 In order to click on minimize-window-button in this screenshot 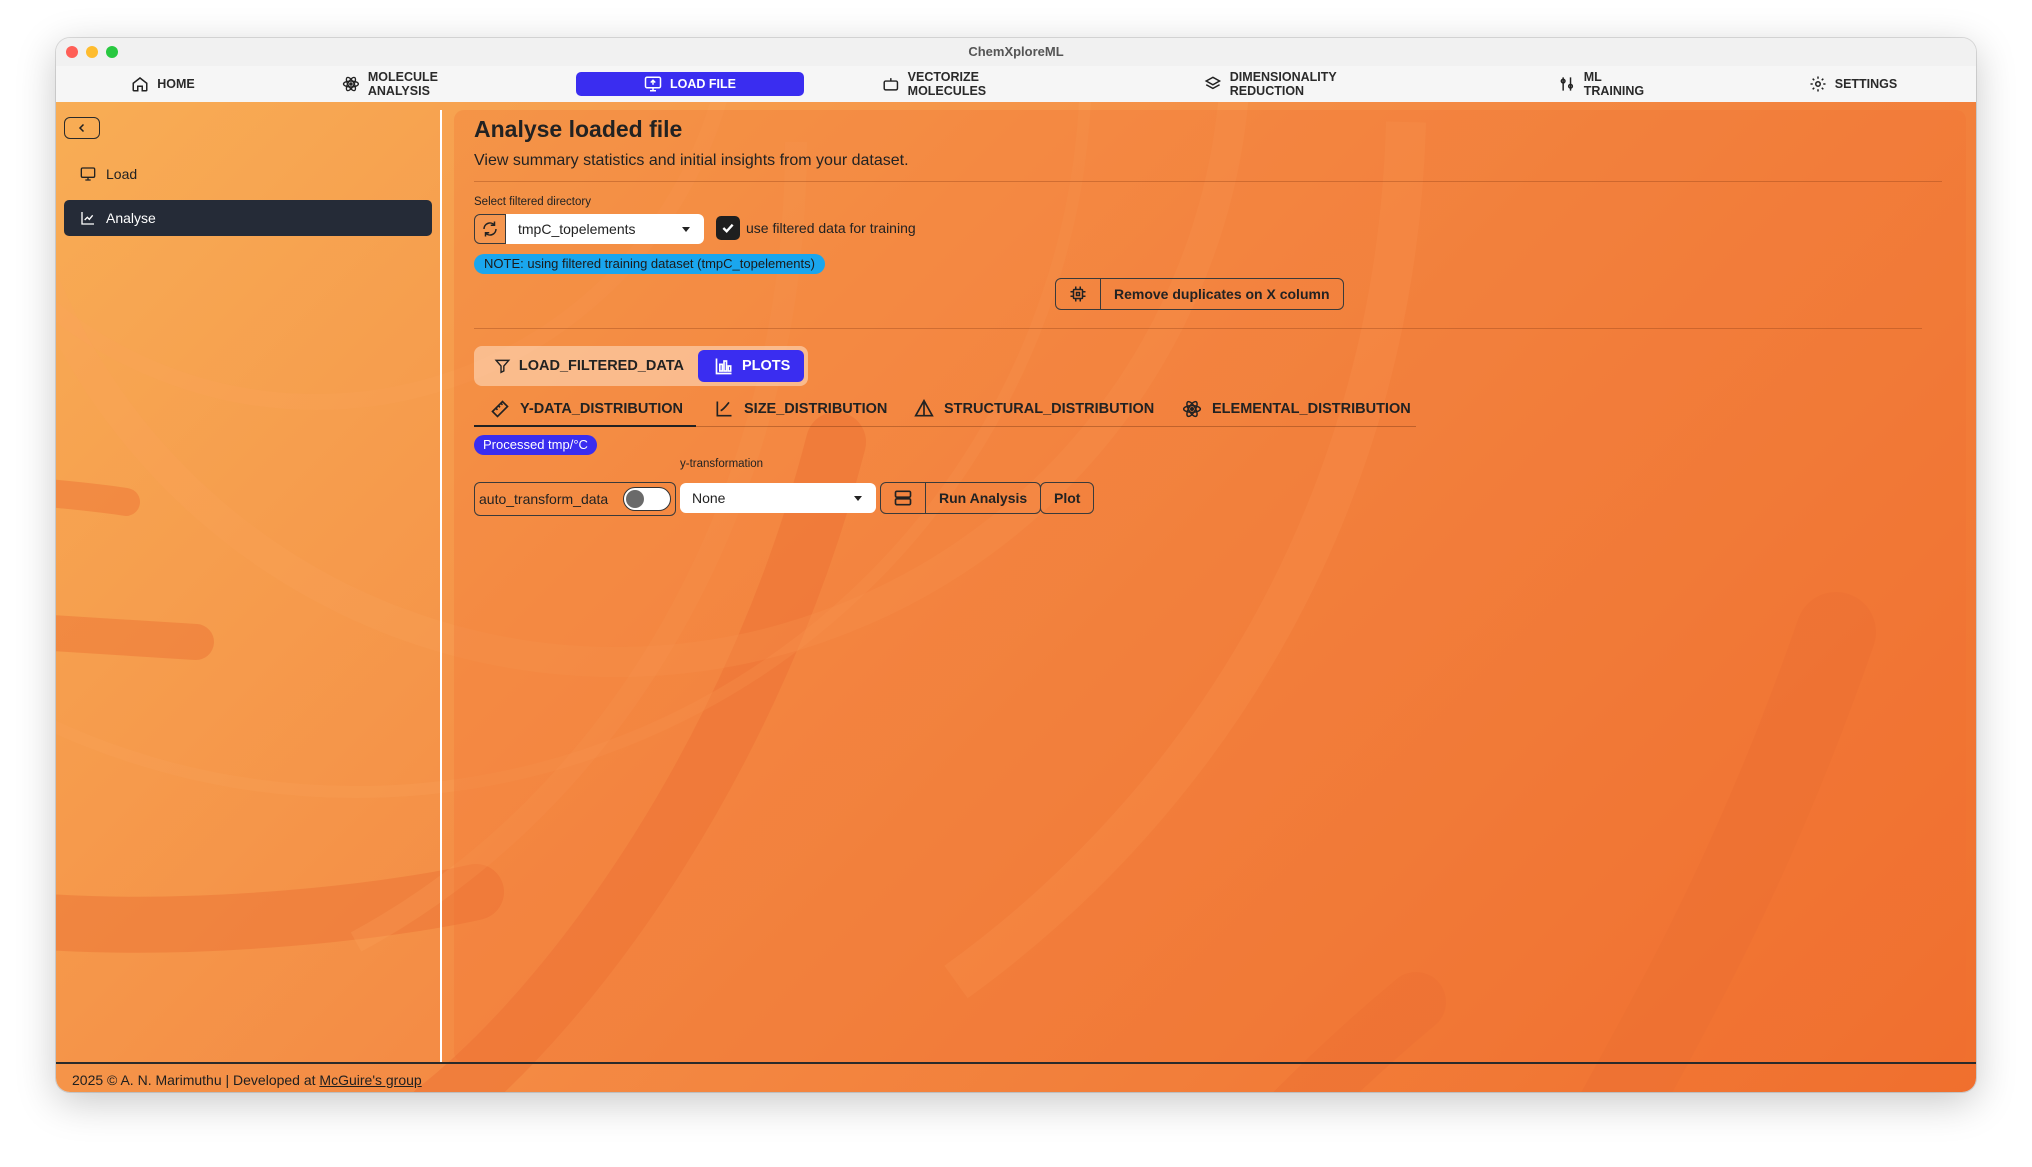, I will do `click(92, 52)`.